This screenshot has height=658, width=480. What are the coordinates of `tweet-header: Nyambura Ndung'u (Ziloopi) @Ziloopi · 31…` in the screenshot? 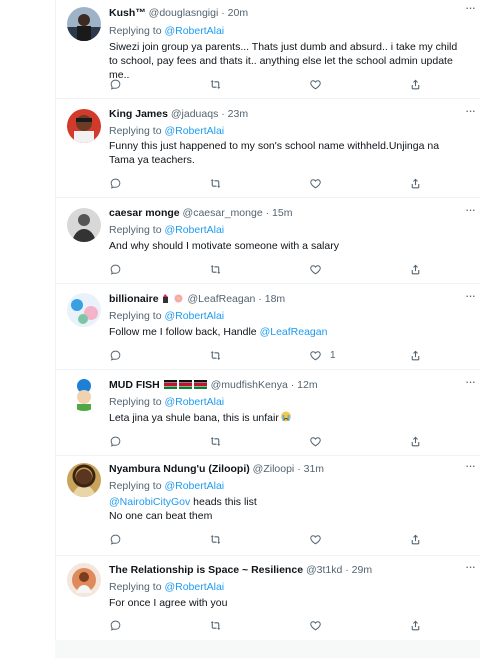 It's located at (285, 469).